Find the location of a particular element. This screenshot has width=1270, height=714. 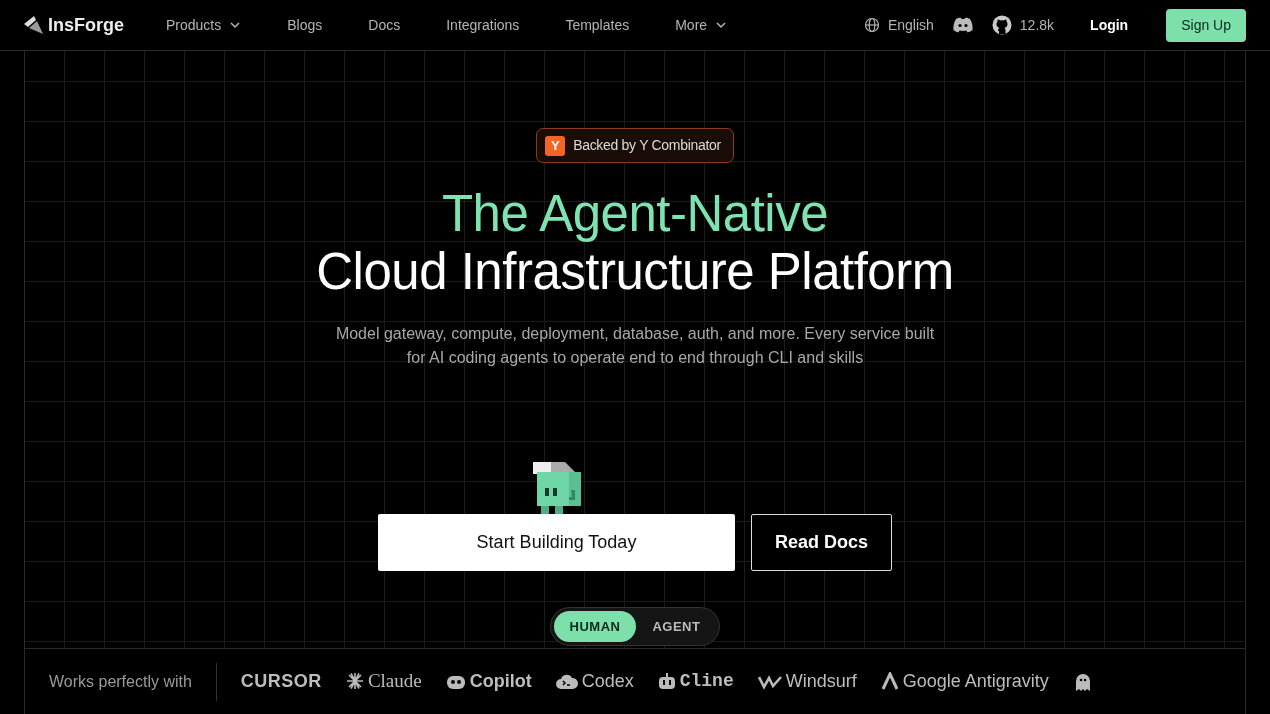

integration-name: Windsurf is located at coordinates (821, 681).